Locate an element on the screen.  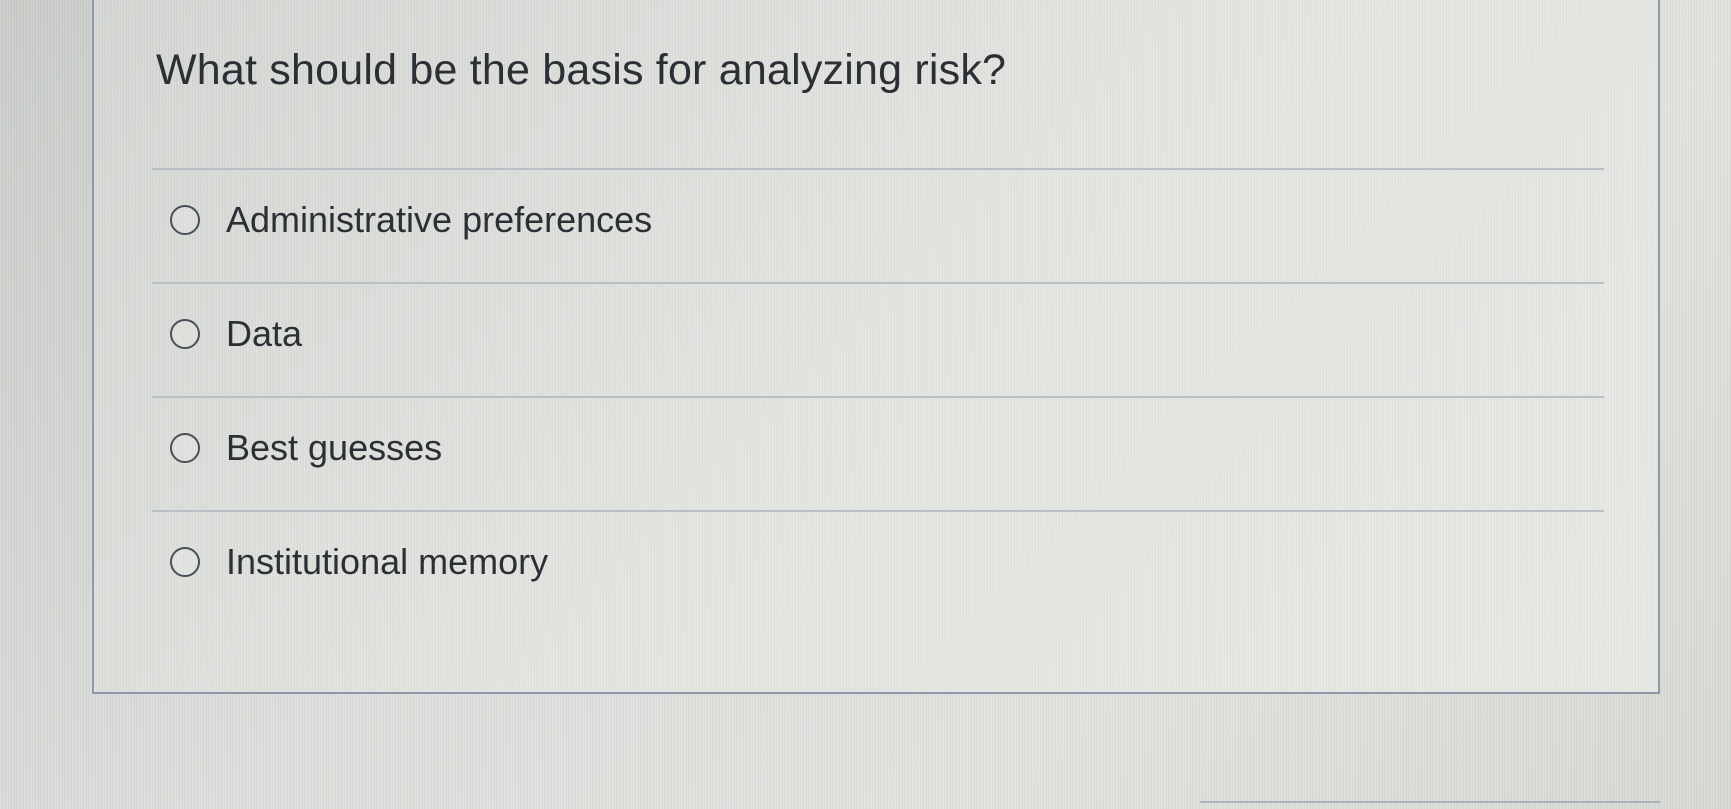
answer-option-label-1: Administrative preferences is located at coordinates (402, 220).